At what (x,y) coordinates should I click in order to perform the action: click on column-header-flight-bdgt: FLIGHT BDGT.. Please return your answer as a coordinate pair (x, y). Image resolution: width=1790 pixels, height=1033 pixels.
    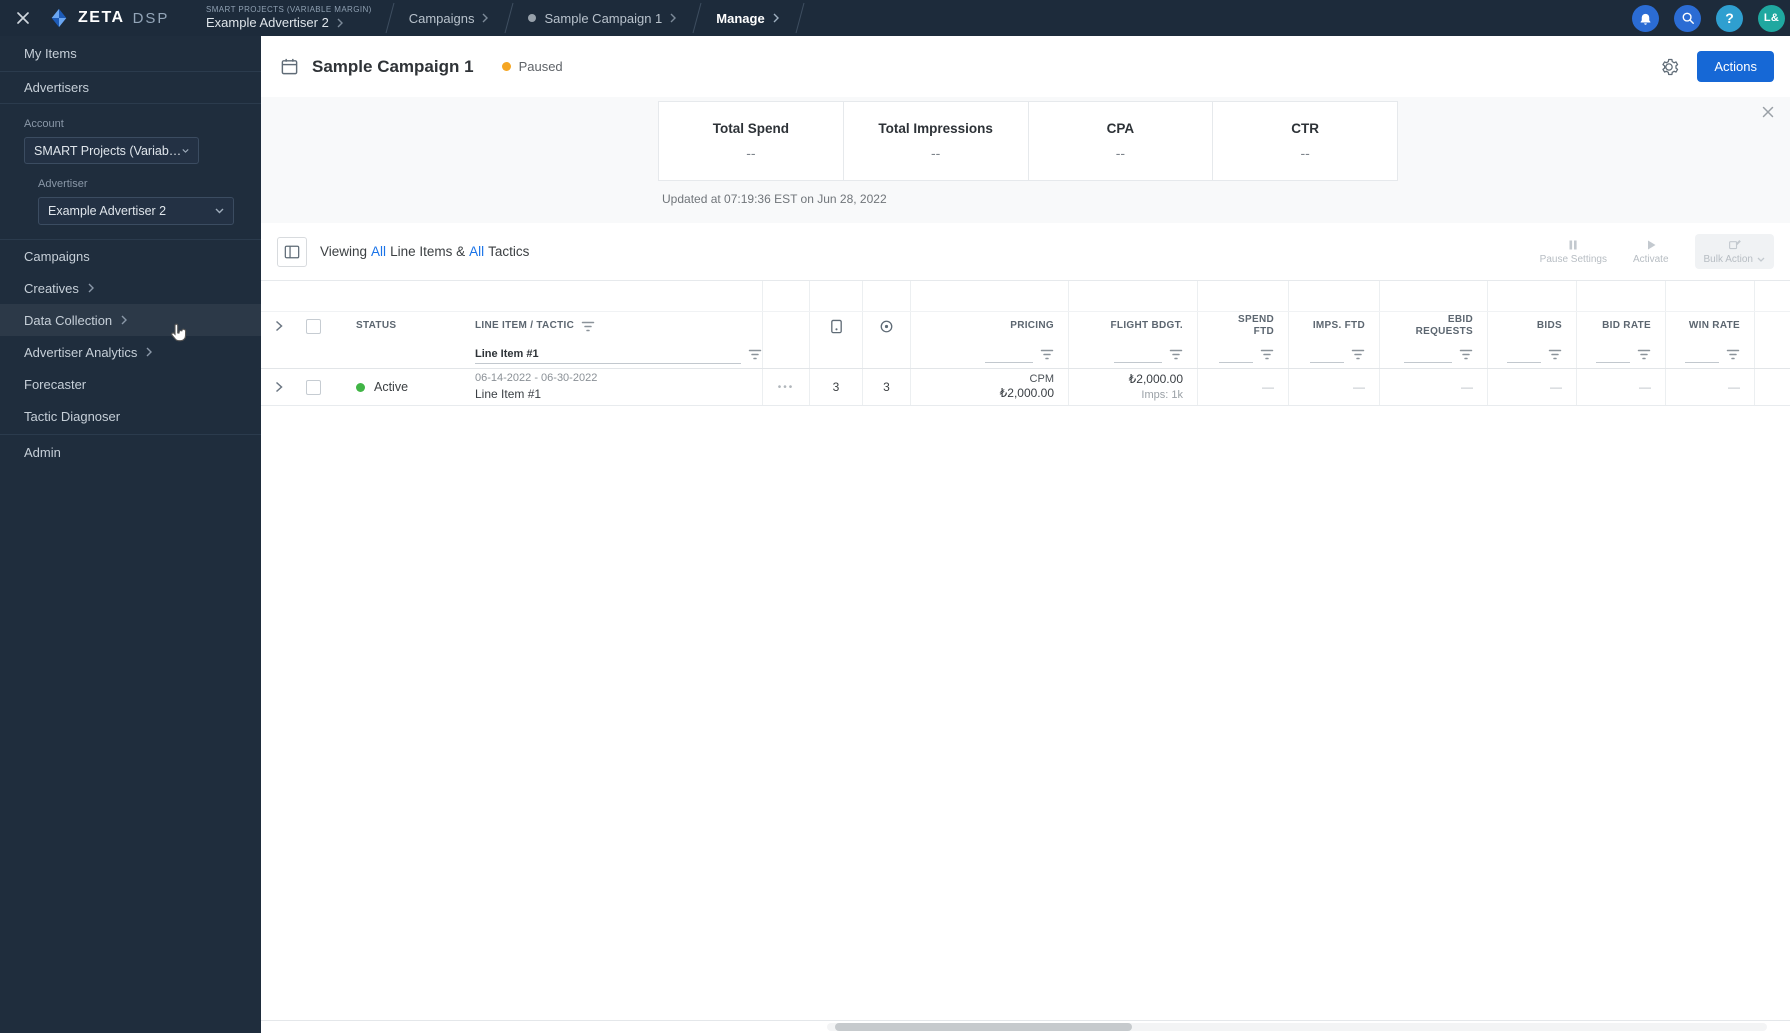
    Looking at the image, I should click on (1133, 326).